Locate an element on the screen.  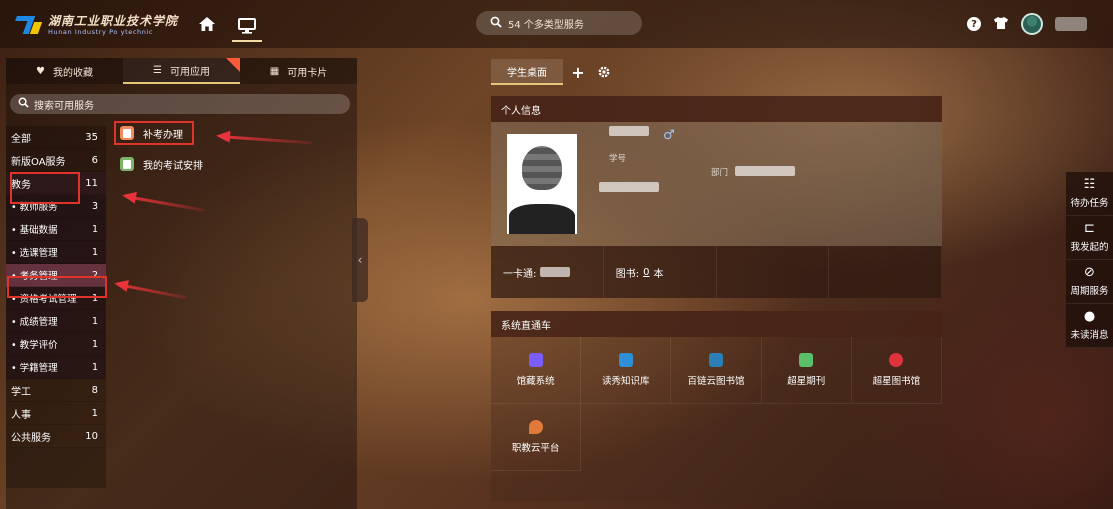
desktop-icon is located at coordinates (247, 27).